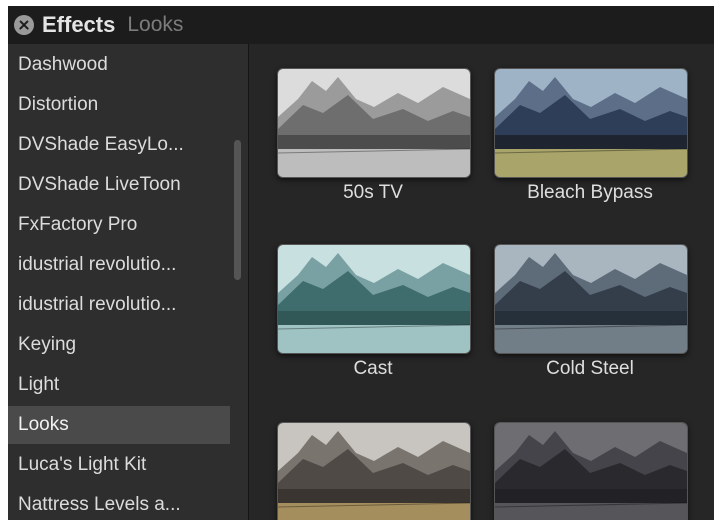 The width and height of the screenshot is (717, 520). What do you see at coordinates (373, 192) in the screenshot?
I see `effect-label: 50s TV` at bounding box center [373, 192].